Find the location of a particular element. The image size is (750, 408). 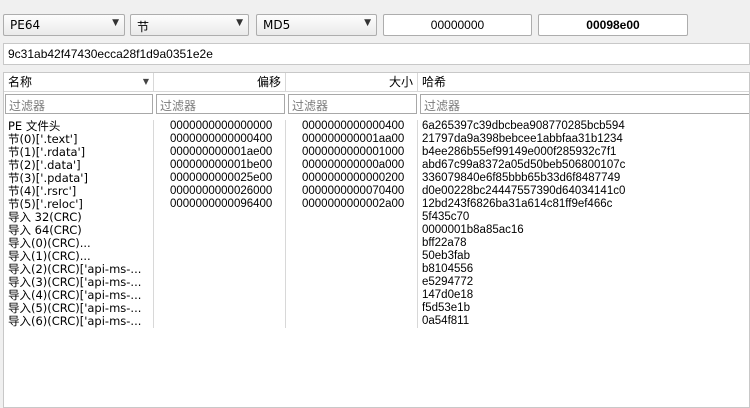

row-hash-cell: bff22a78 is located at coordinates (444, 243).